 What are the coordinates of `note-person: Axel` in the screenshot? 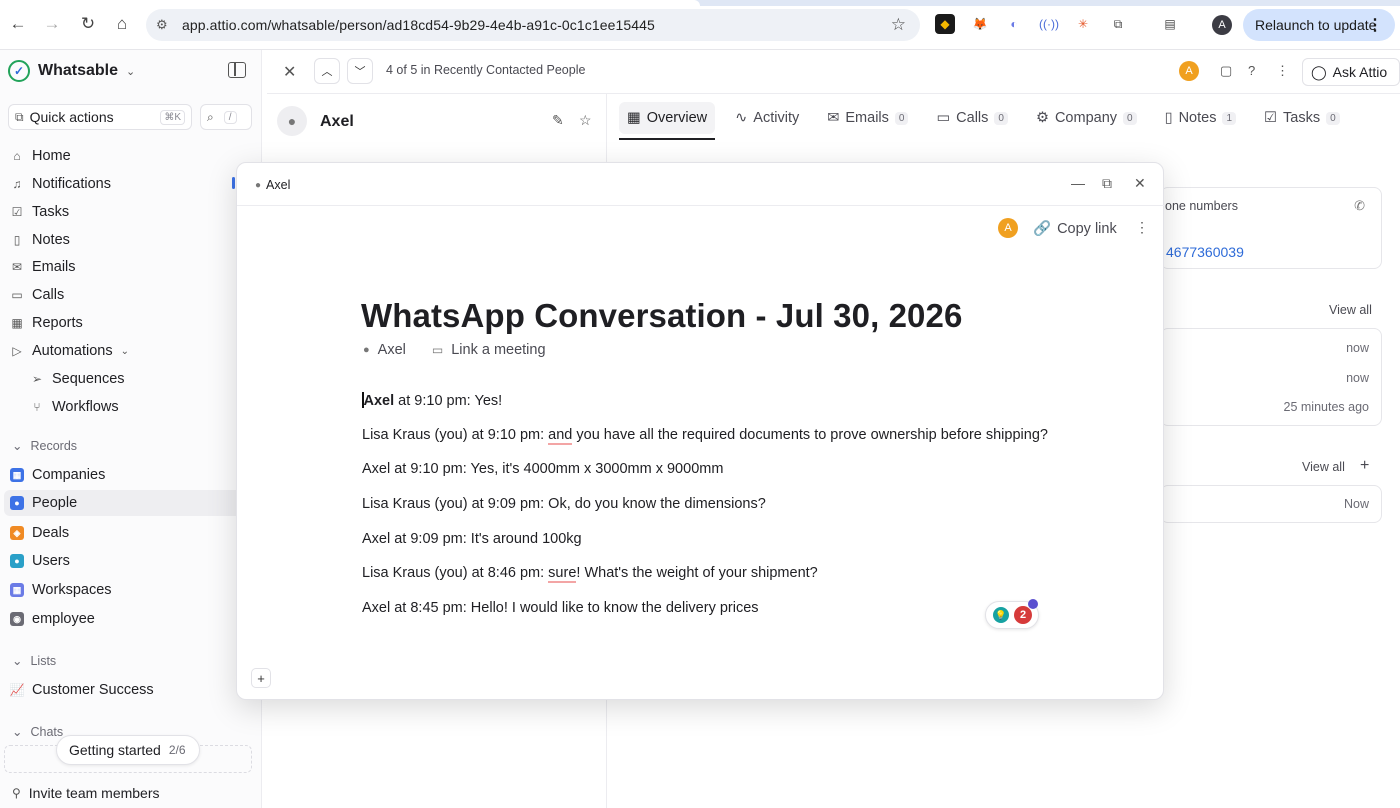 It's located at (392, 350).